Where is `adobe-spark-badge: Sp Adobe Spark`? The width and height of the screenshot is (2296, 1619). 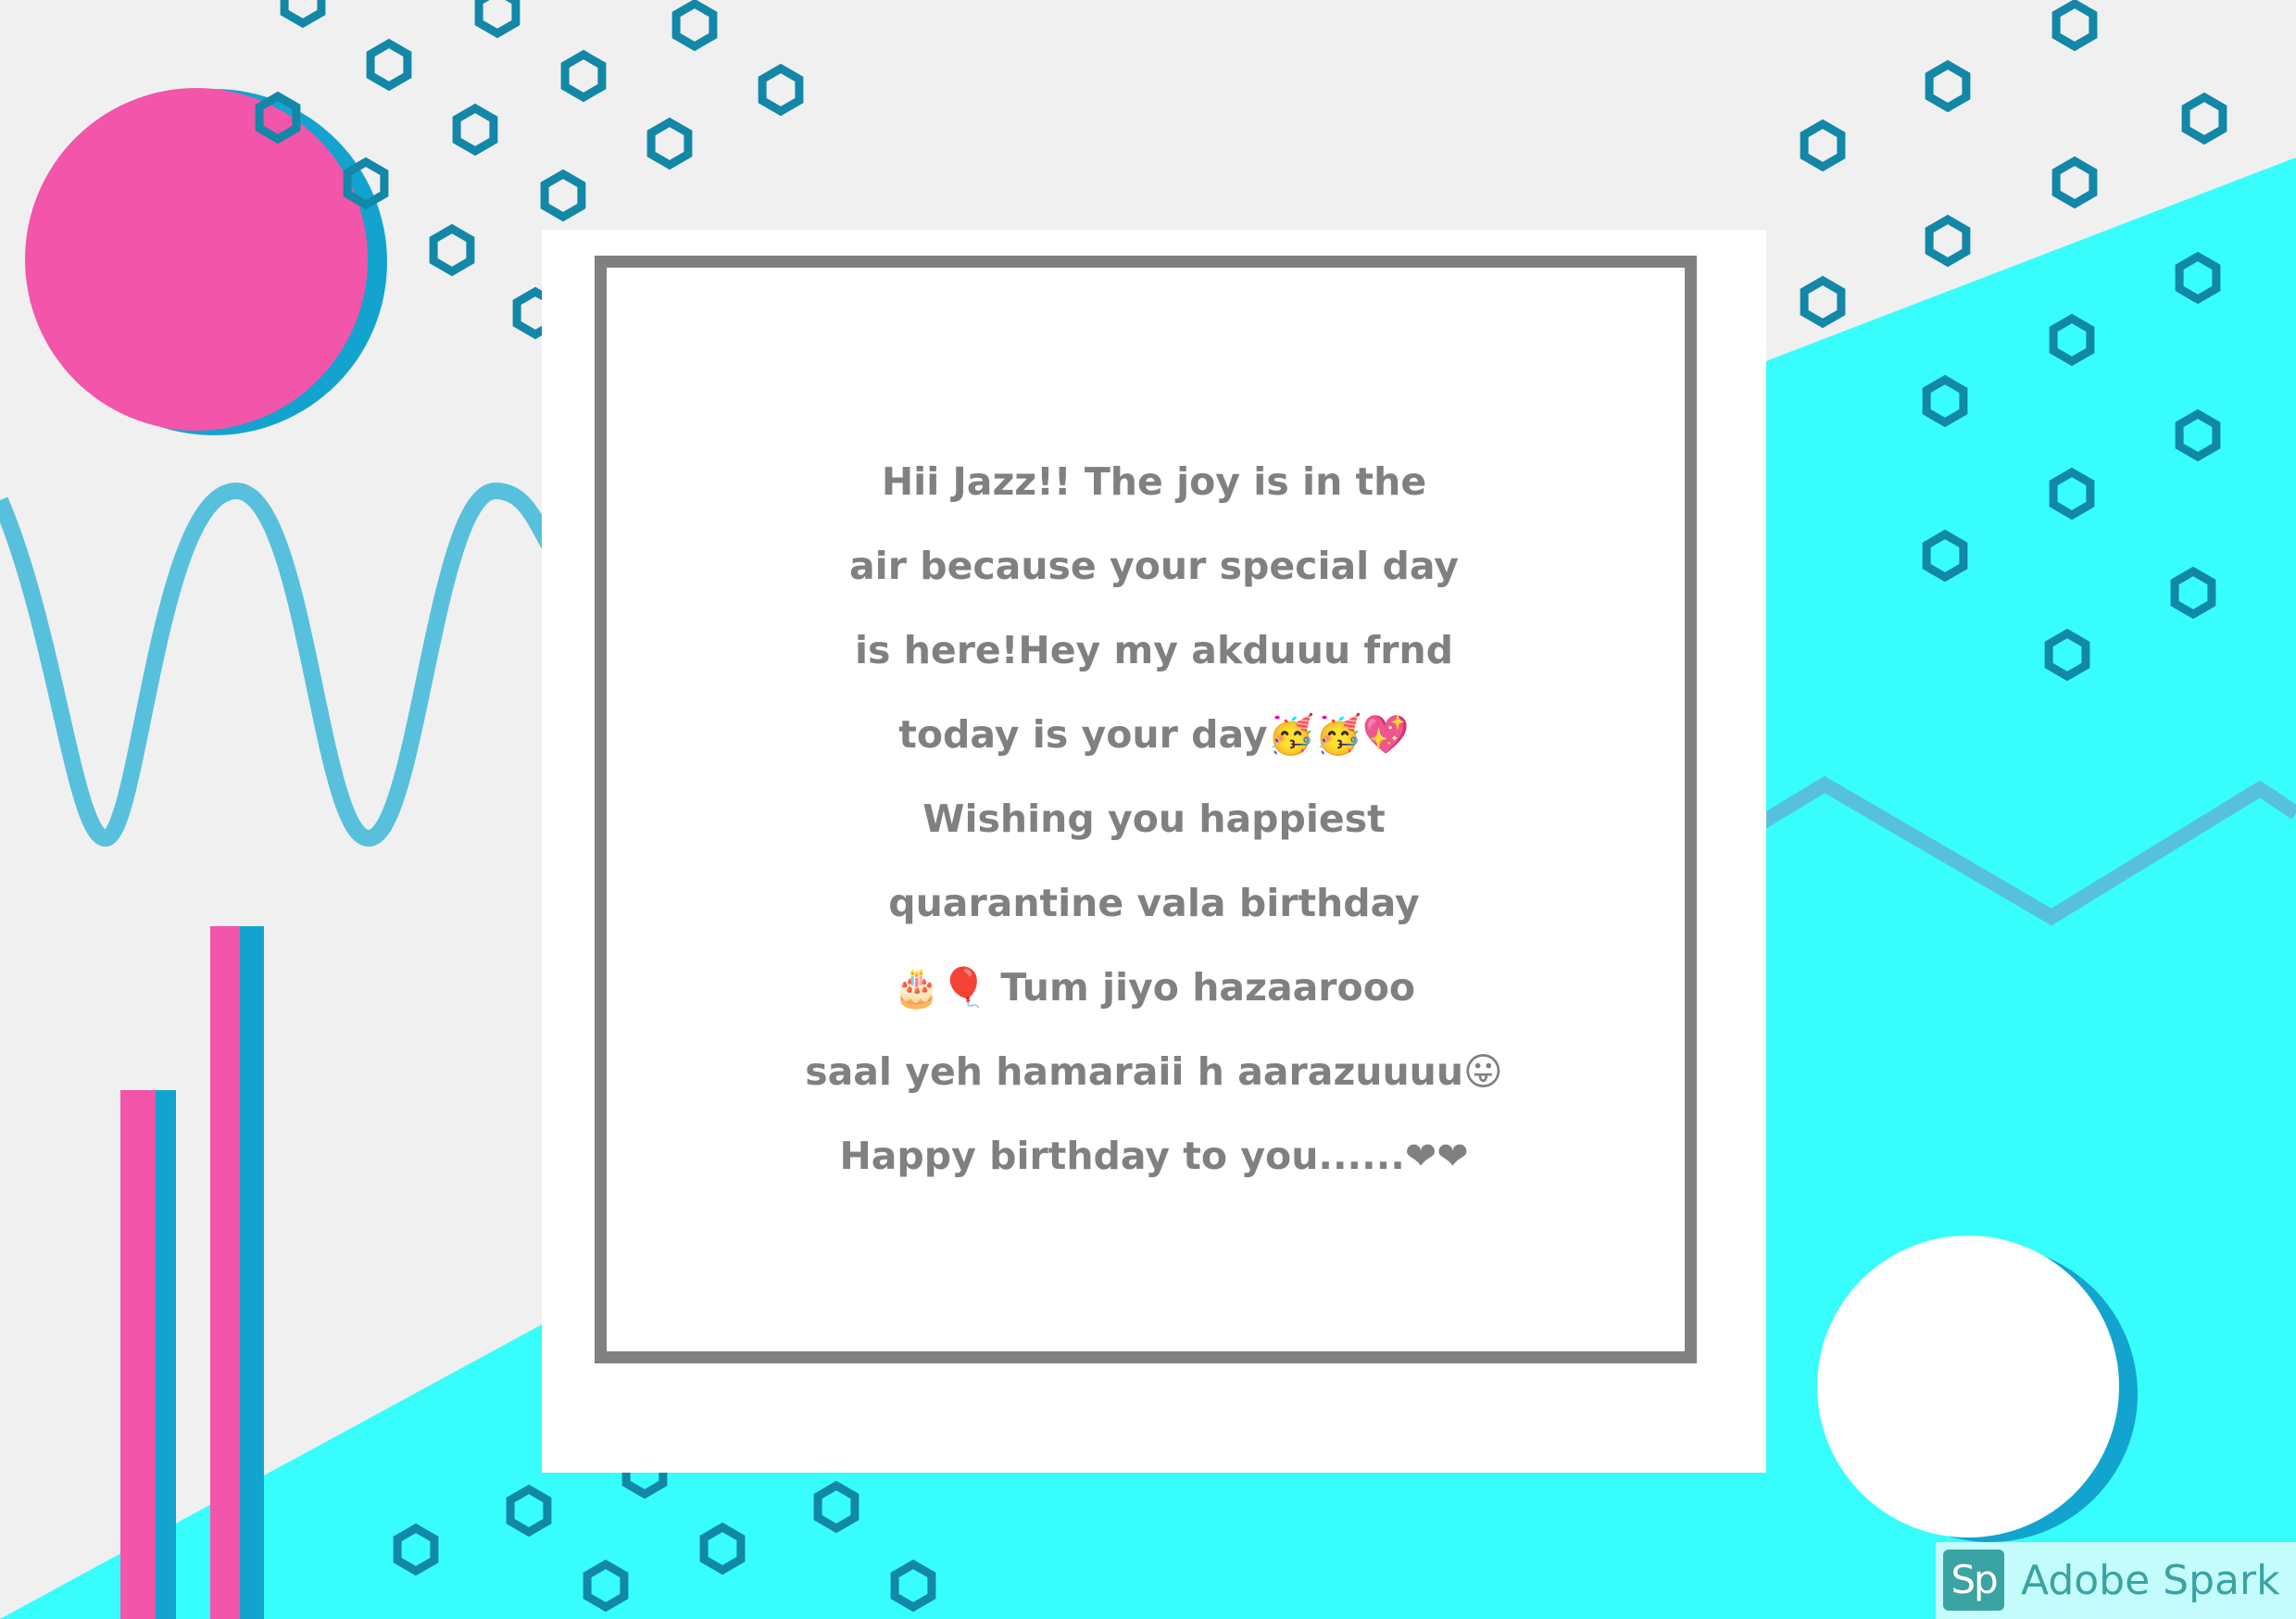
adobe-spark-badge: Sp Adobe Spark is located at coordinates (2116, 1580).